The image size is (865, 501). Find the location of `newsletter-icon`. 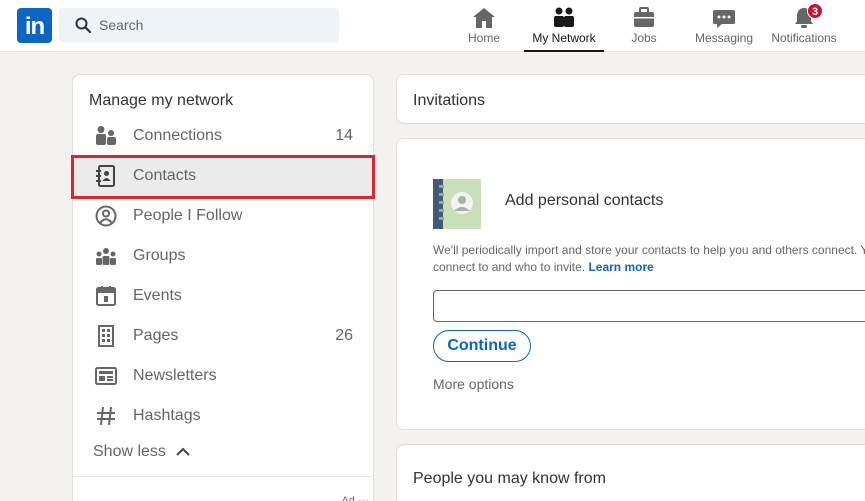

newsletter-icon is located at coordinates (106, 376).